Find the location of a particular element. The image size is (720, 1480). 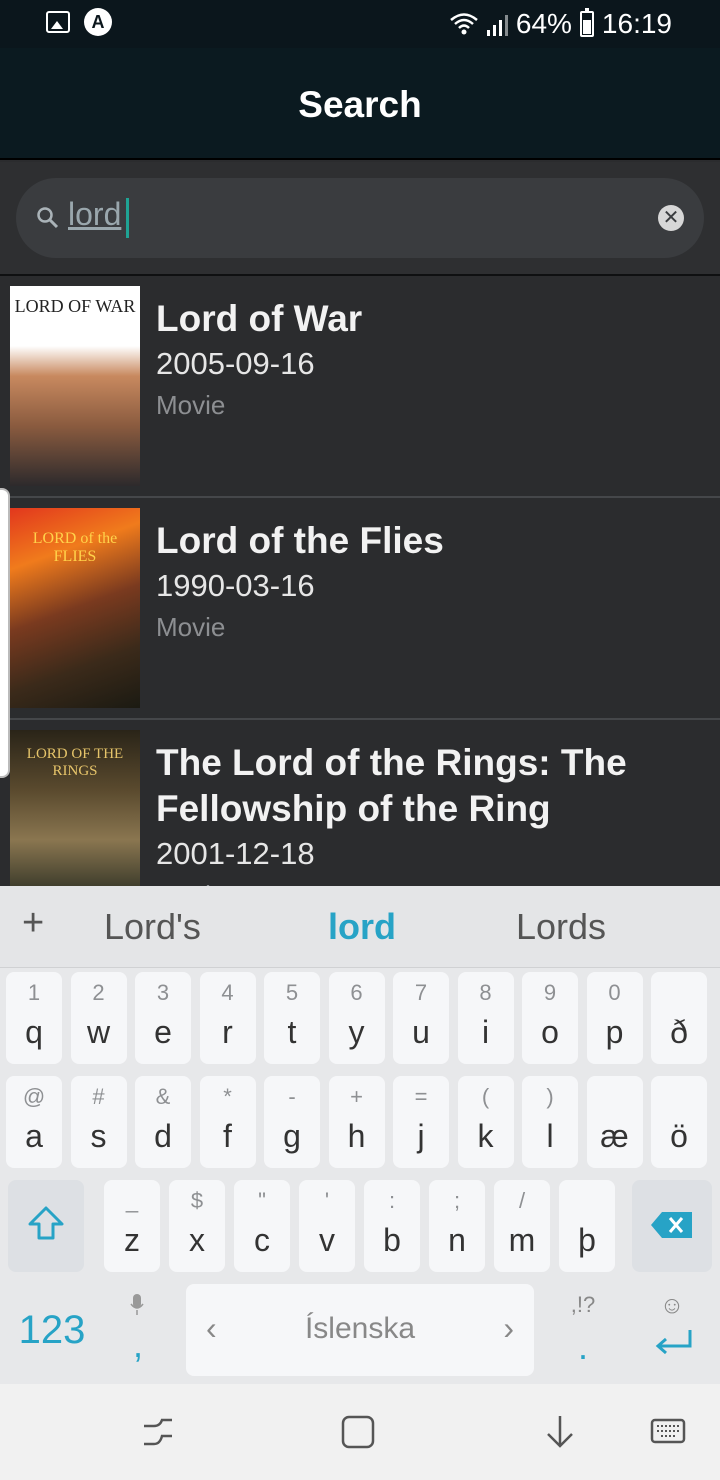

key-hint: + is located at coordinates (356, 1096).